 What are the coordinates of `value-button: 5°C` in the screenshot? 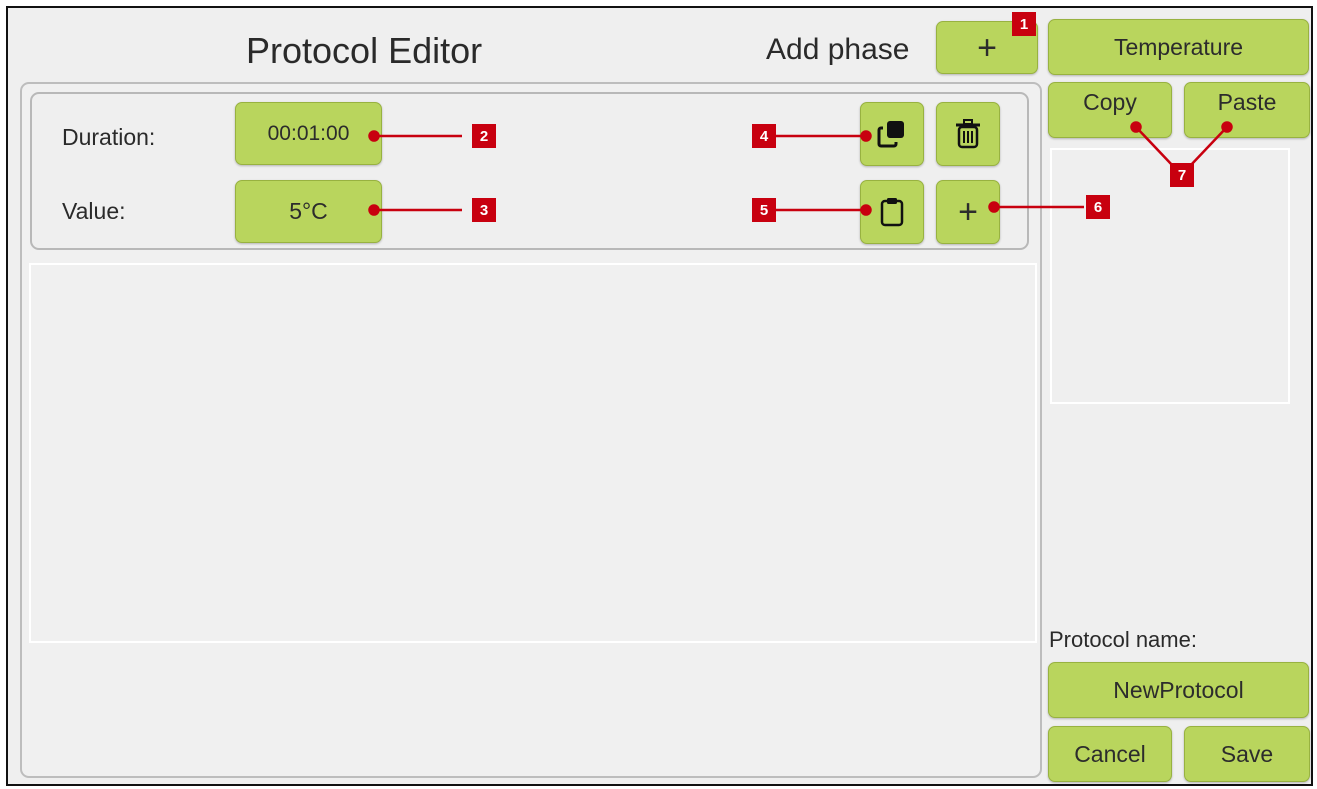 It's located at (308, 211).